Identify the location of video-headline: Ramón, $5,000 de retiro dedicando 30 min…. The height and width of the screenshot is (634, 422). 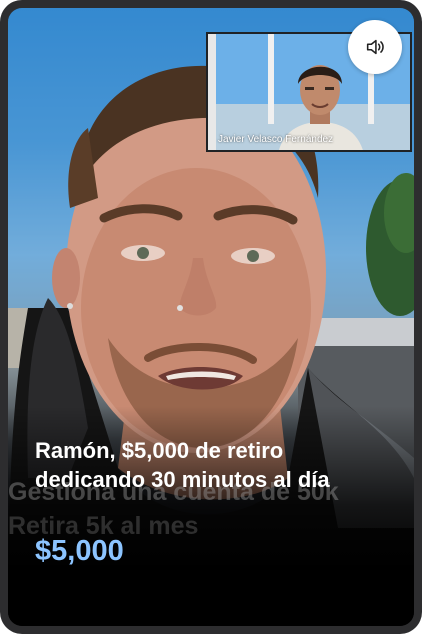
(215, 465).